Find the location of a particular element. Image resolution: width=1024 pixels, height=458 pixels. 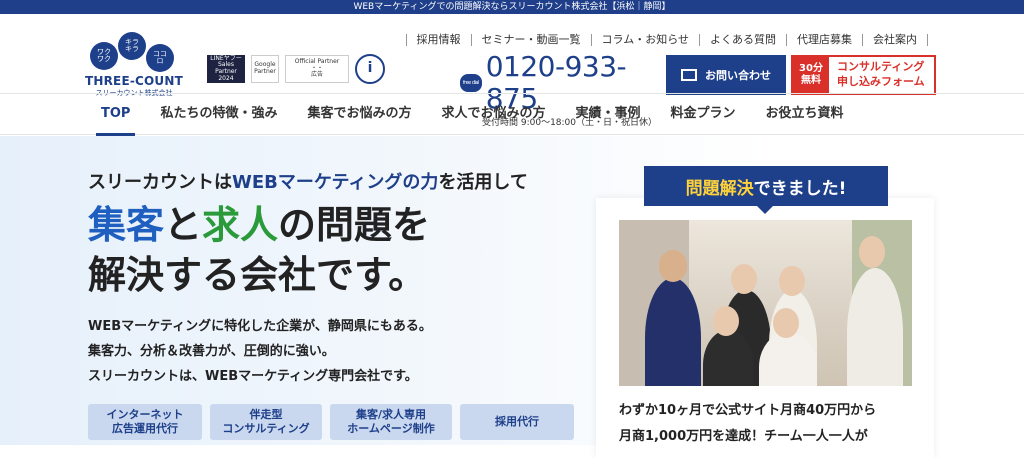

person-5-head is located at coordinates (786, 323).